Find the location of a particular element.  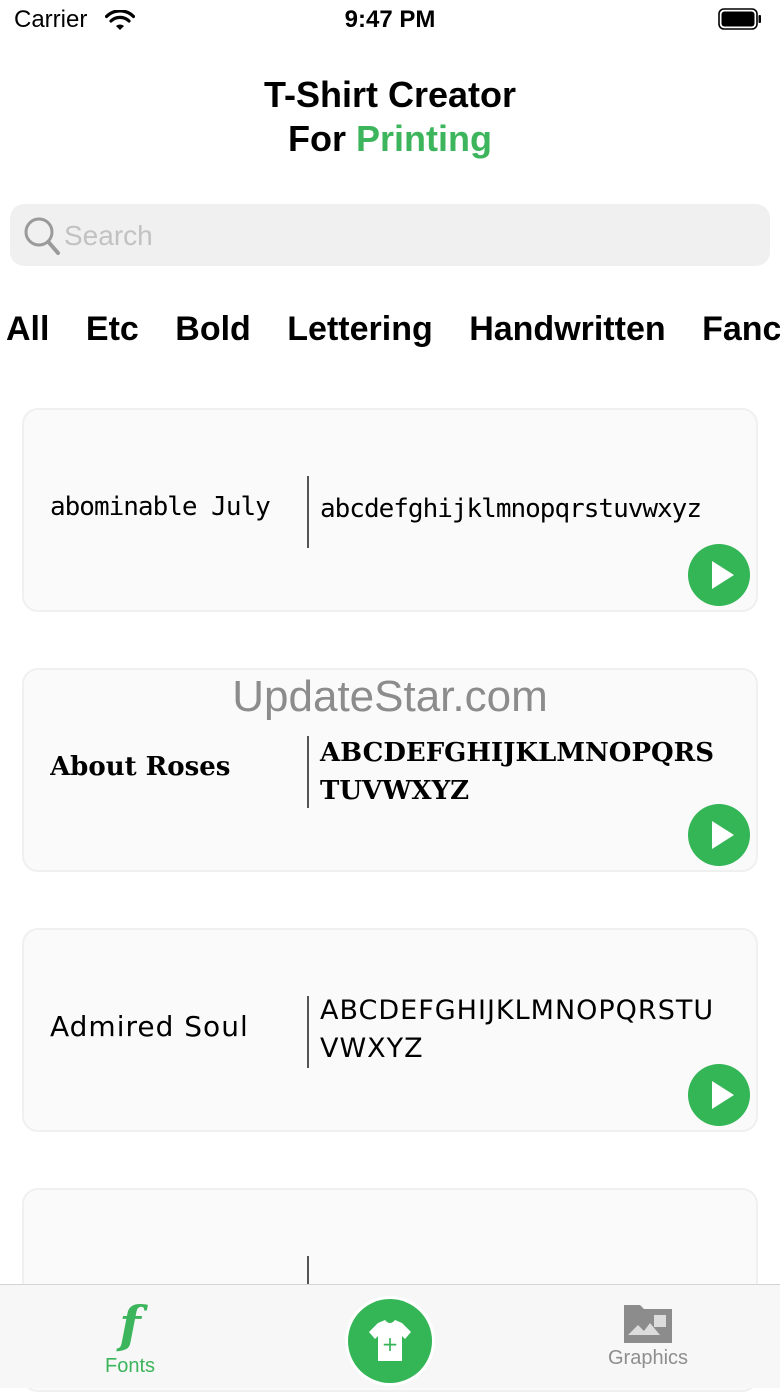

title-line1: T-Shirt Creator is located at coordinates (390, 94).